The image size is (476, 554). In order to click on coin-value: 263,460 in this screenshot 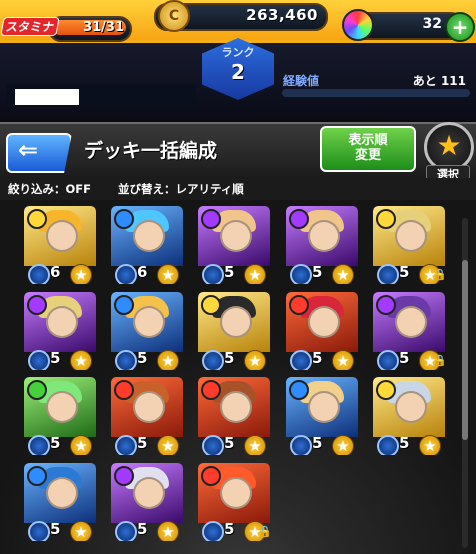, I will do `click(282, 15)`.